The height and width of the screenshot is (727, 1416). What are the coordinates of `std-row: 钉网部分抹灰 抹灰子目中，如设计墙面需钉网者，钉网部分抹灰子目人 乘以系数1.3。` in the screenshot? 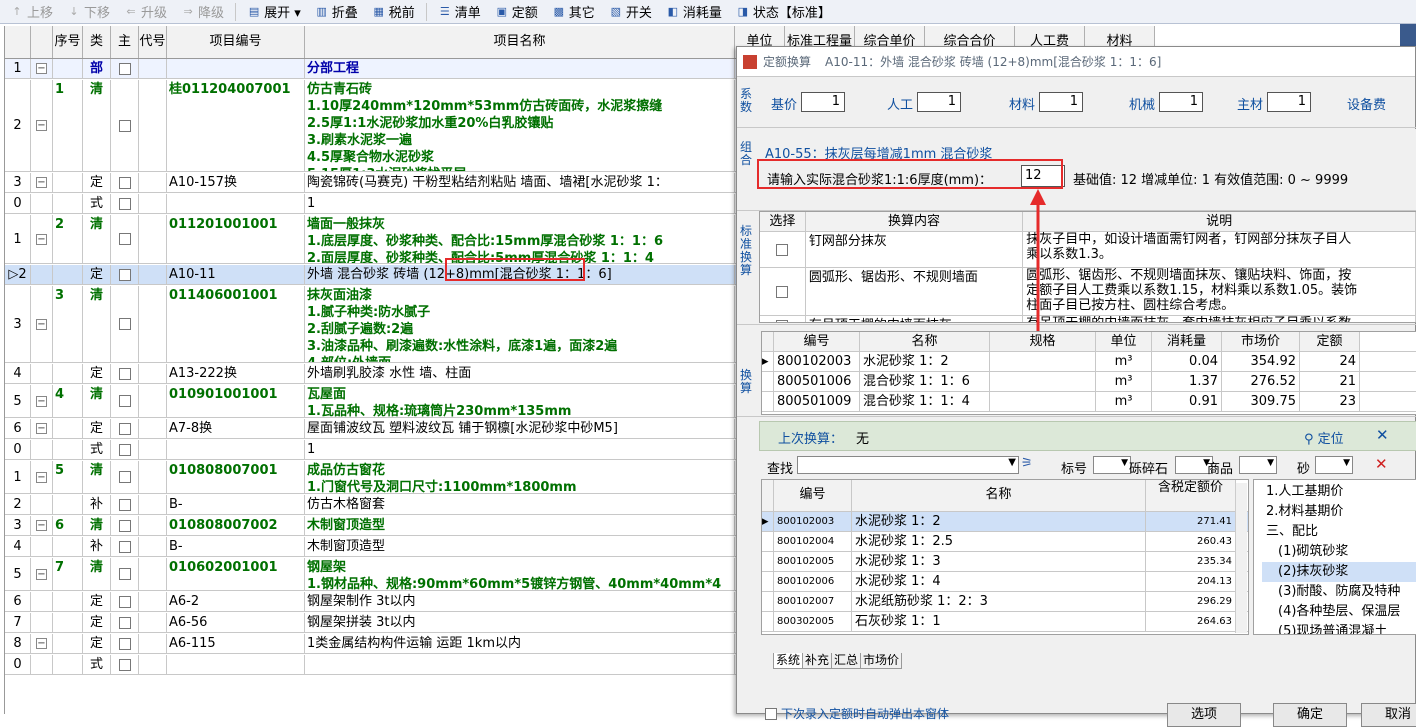 It's located at (1088, 250).